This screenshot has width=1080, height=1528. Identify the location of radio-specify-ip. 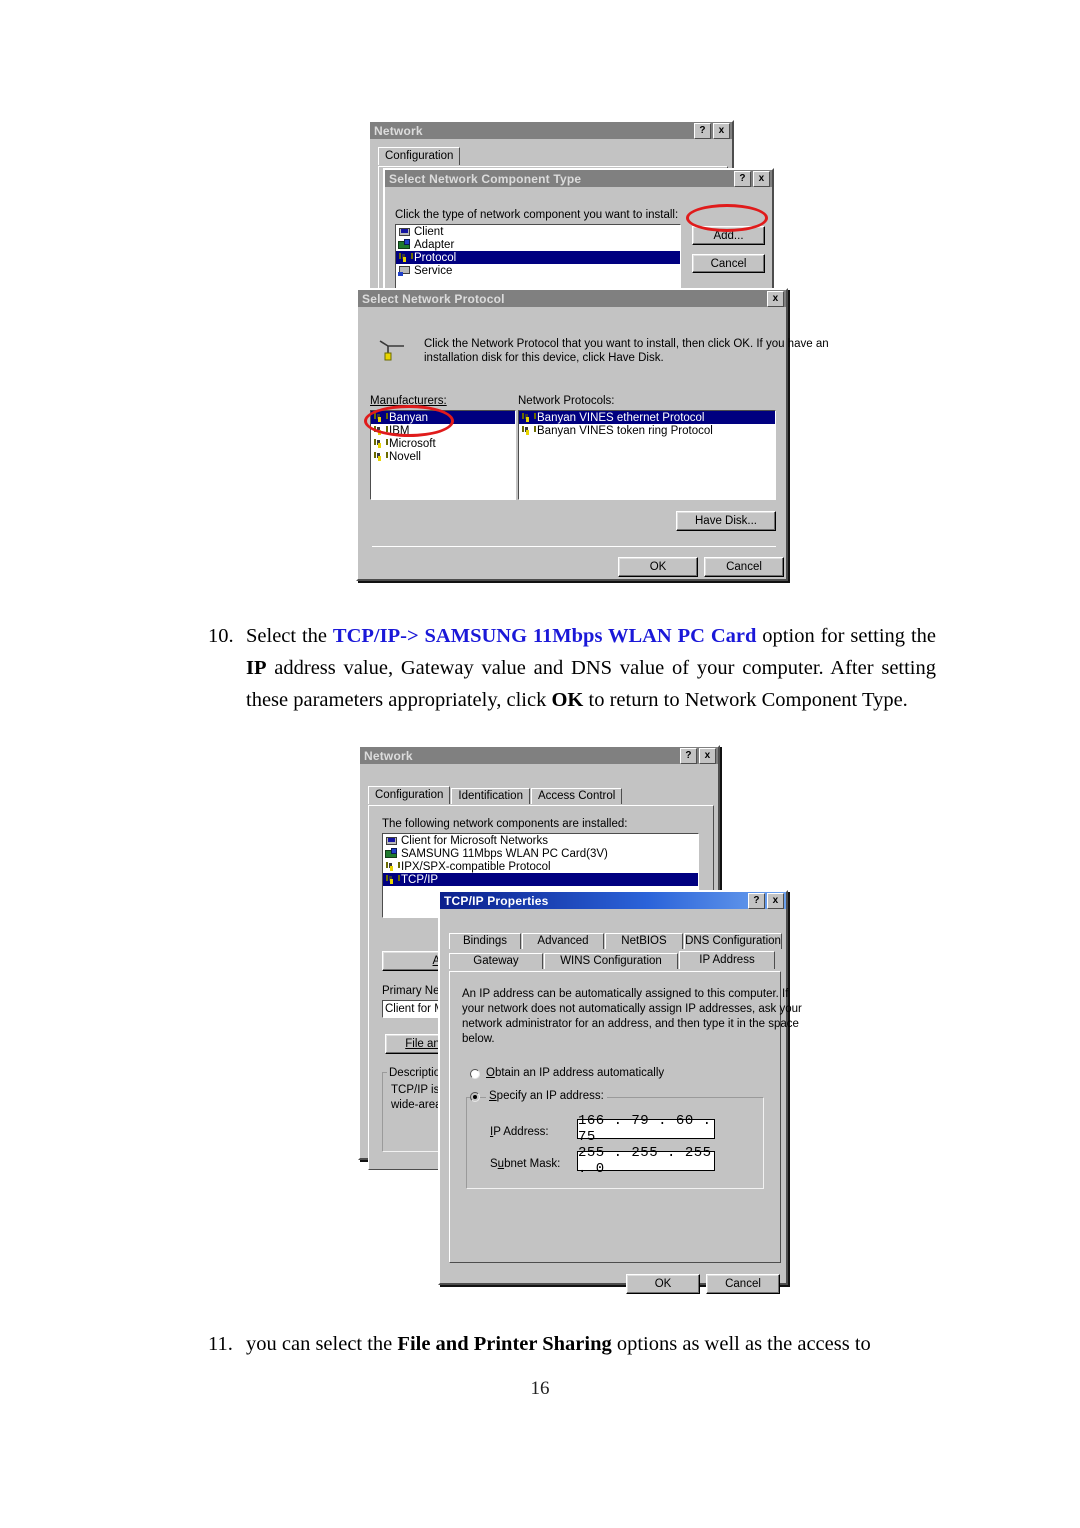
(475, 1097).